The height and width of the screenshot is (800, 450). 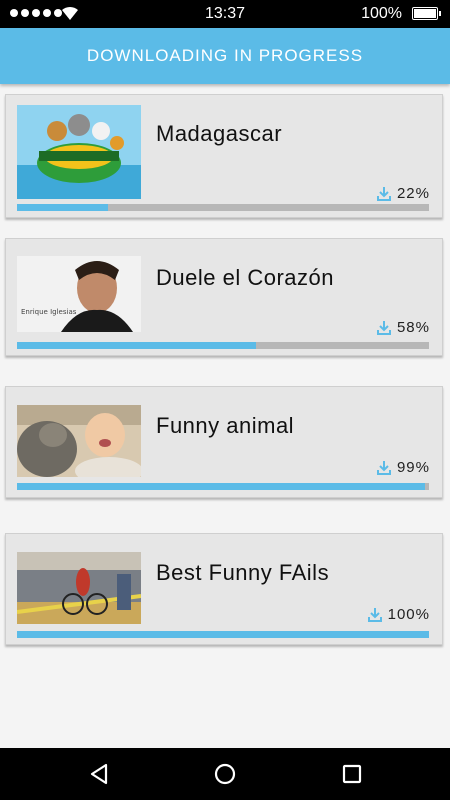 What do you see at coordinates (352, 774) in the screenshot?
I see `recents-icon` at bounding box center [352, 774].